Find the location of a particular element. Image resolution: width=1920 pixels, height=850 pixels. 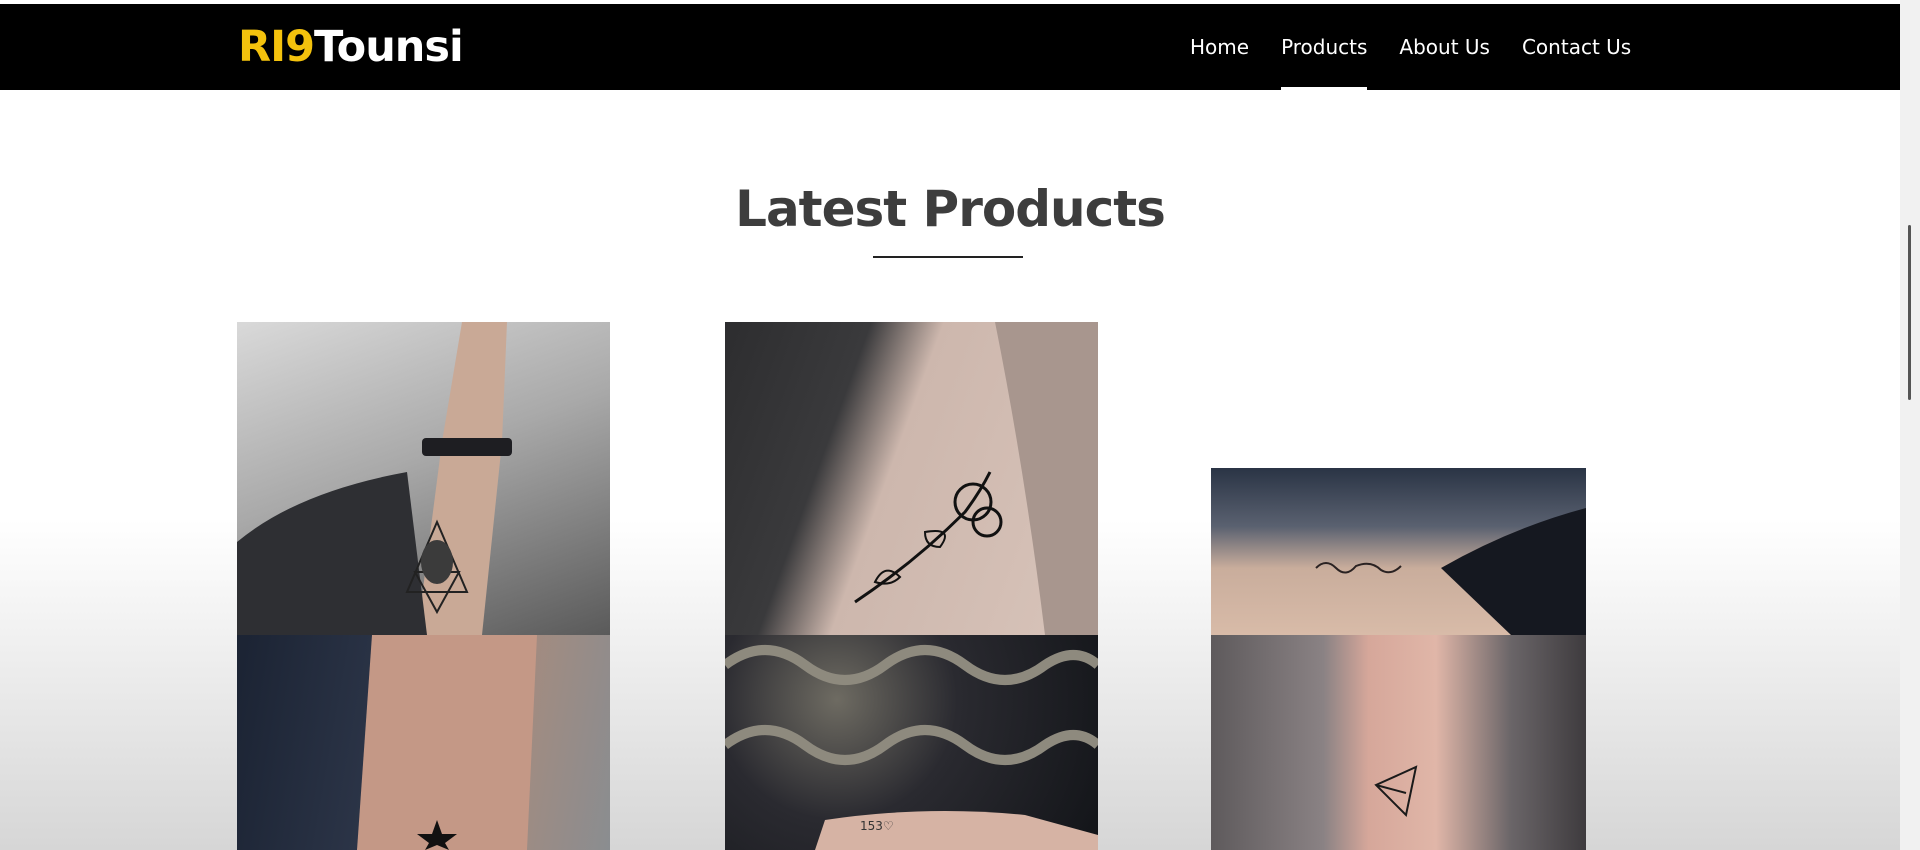

site-logo: RI9Tounsi is located at coordinates (351, 47).